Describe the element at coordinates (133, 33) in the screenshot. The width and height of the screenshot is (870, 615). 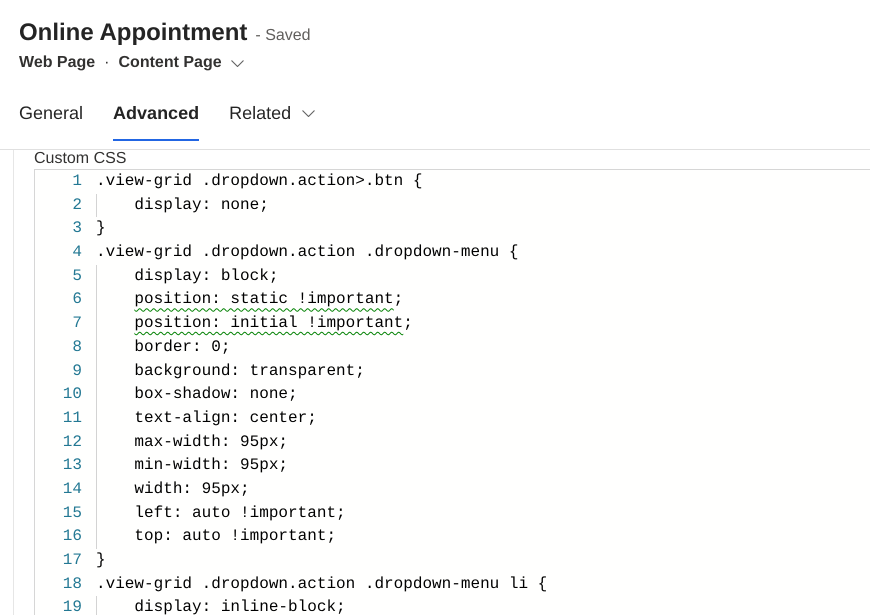
I see `record-title: Online Appointment` at that location.